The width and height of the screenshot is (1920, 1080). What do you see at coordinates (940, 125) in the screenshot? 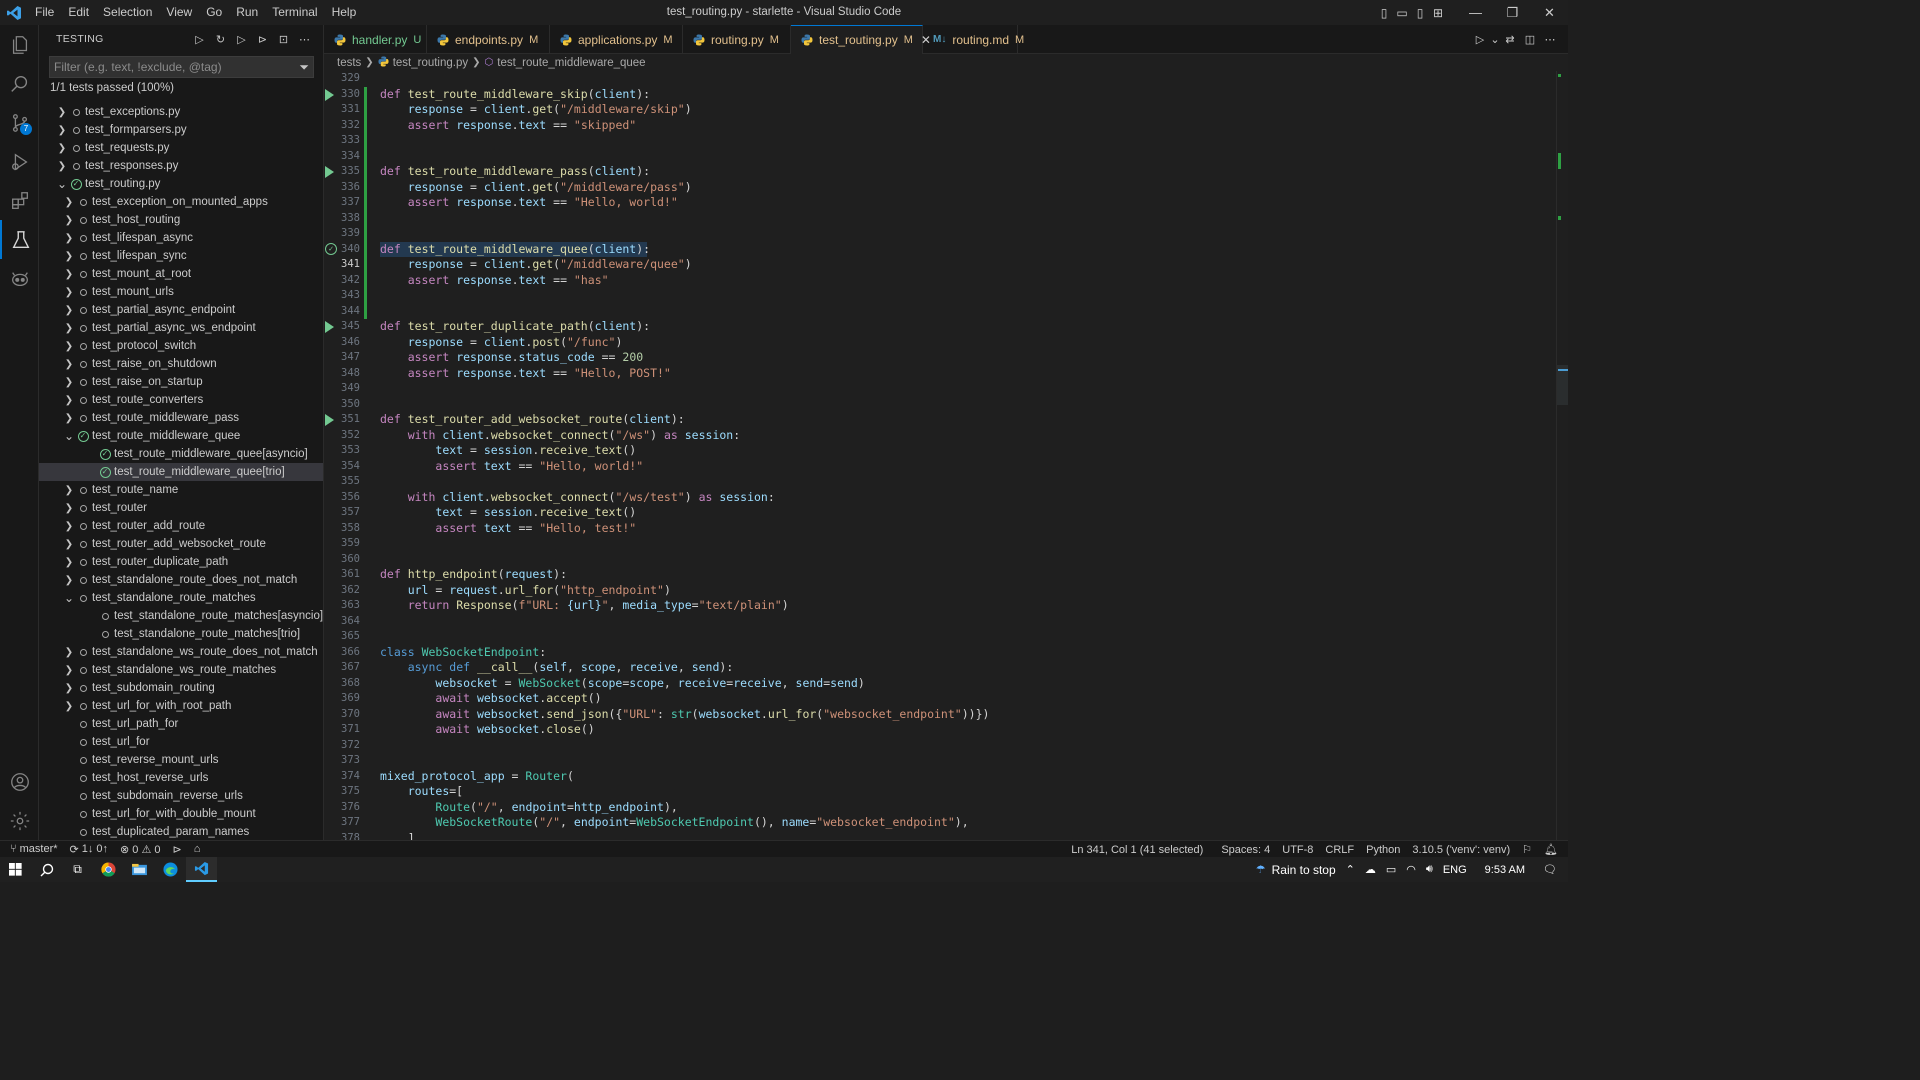
I see `code-line: 332 assert response.text == "skipped"` at bounding box center [940, 125].